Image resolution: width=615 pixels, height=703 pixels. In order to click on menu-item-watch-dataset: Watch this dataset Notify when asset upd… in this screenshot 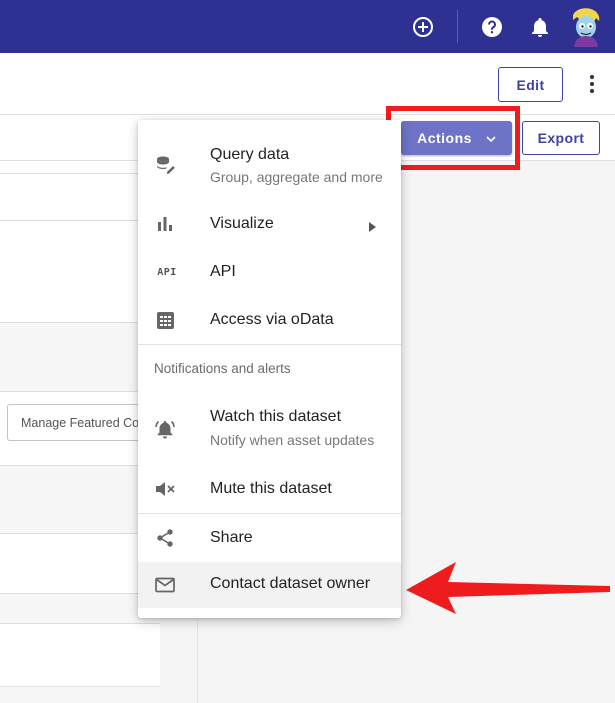, I will do `click(269, 429)`.